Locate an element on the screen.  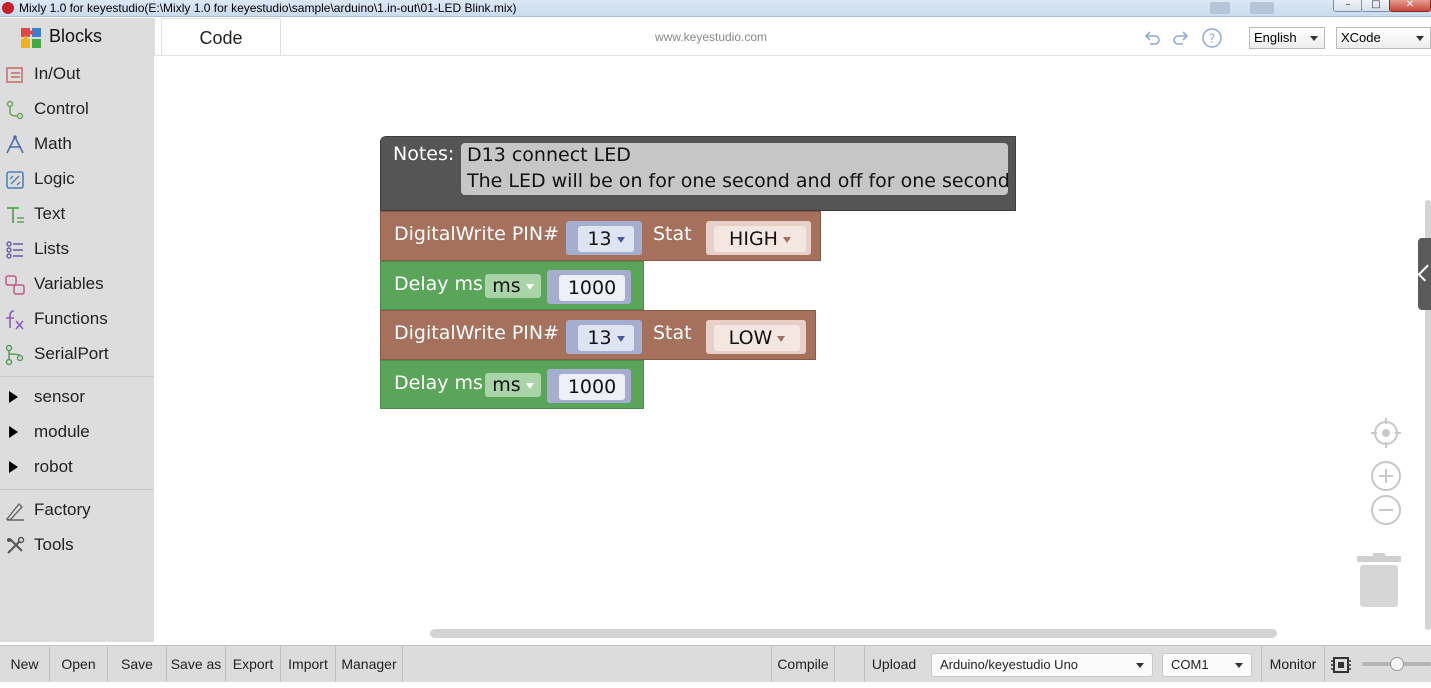
toolbox-item-label: In/Out is located at coordinates (57, 73).